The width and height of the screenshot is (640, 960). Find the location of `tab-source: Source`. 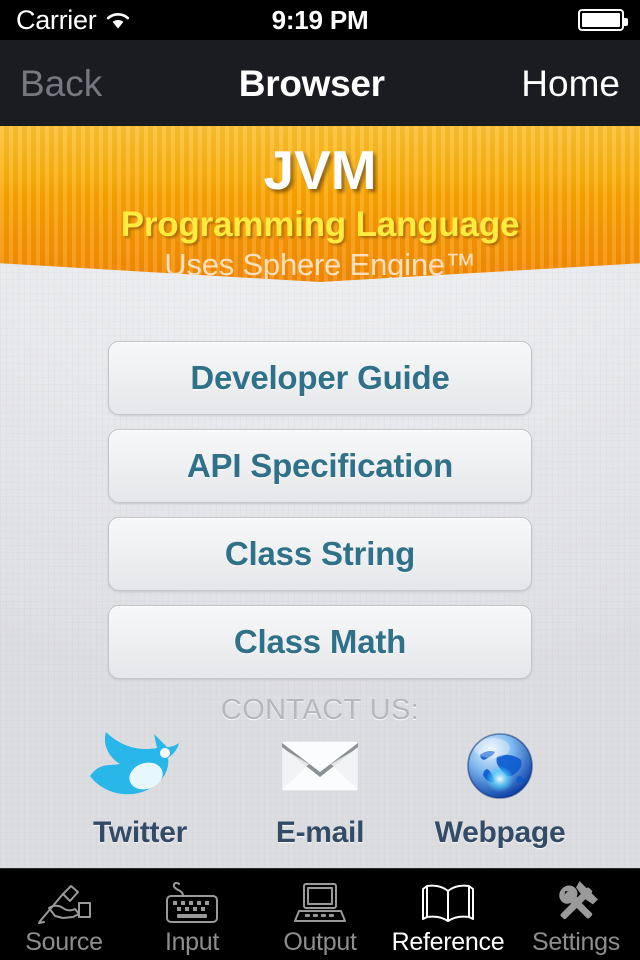

tab-source: Source is located at coordinates (64, 914).